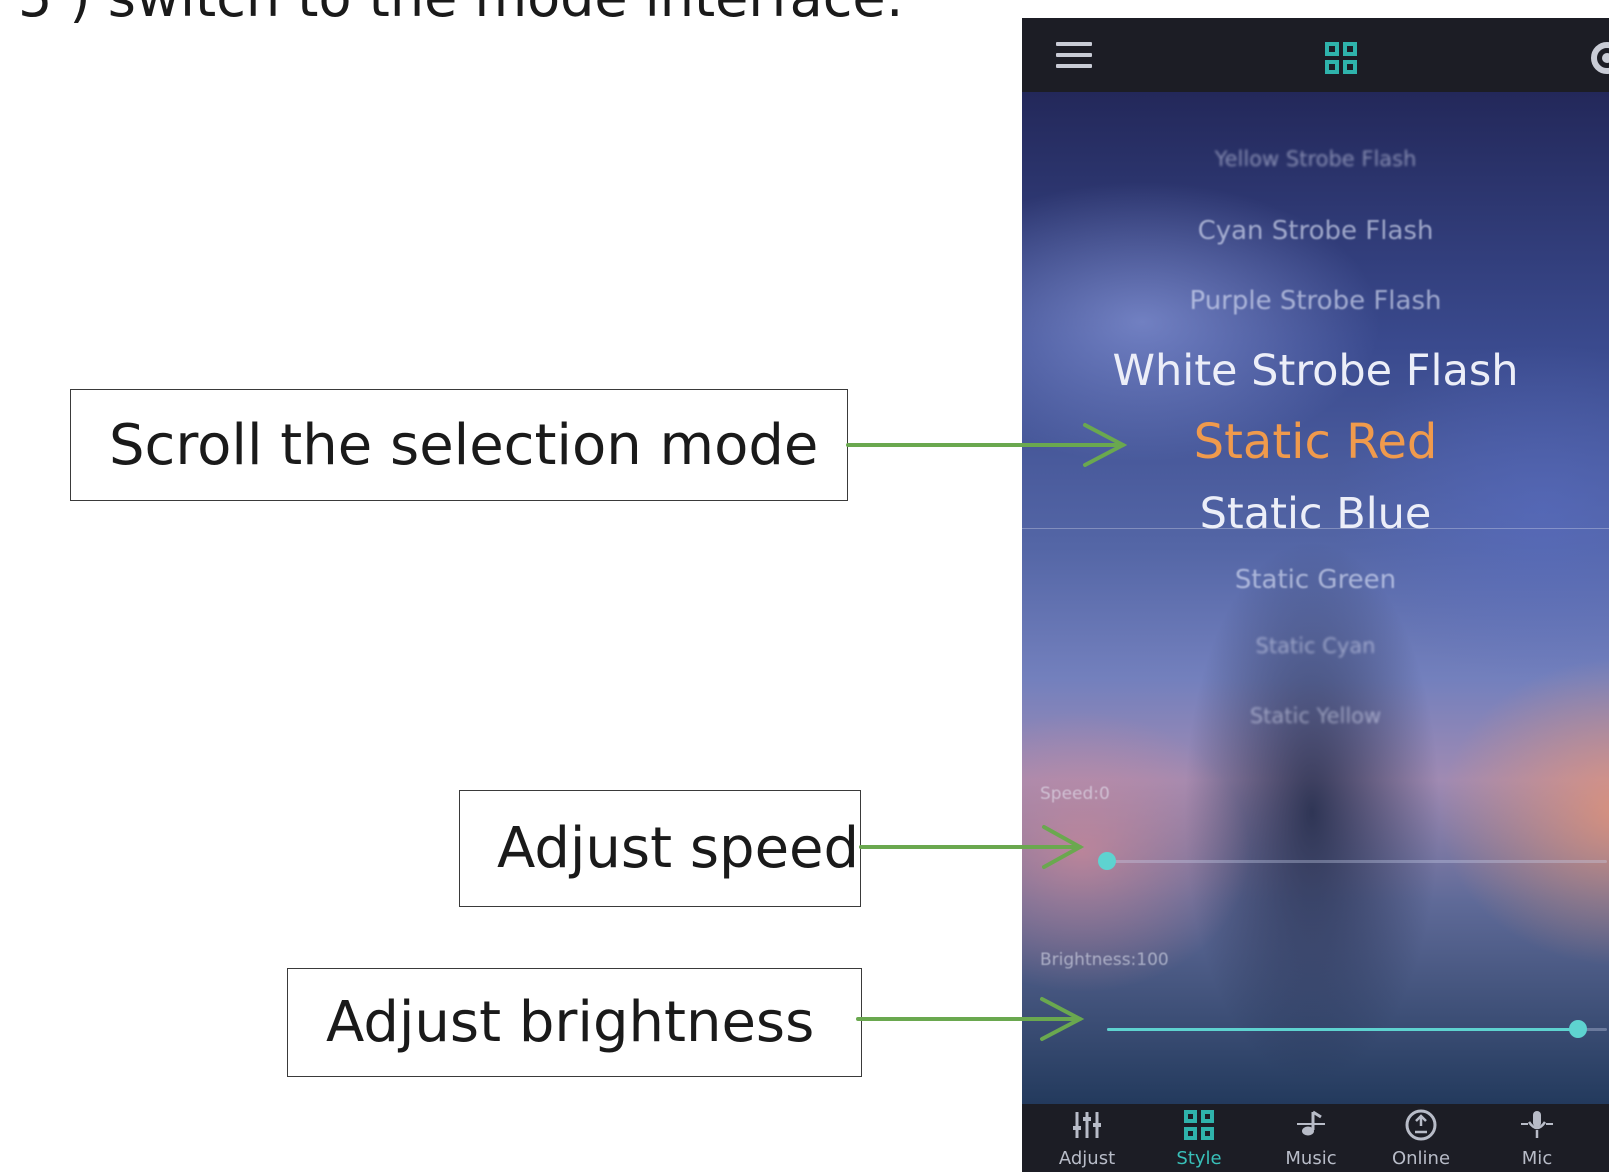 Image resolution: width=1609 pixels, height=1172 pixels. I want to click on bottom-tab-bar: Adjust Style Music Online Mic, so click(1315, 1138).